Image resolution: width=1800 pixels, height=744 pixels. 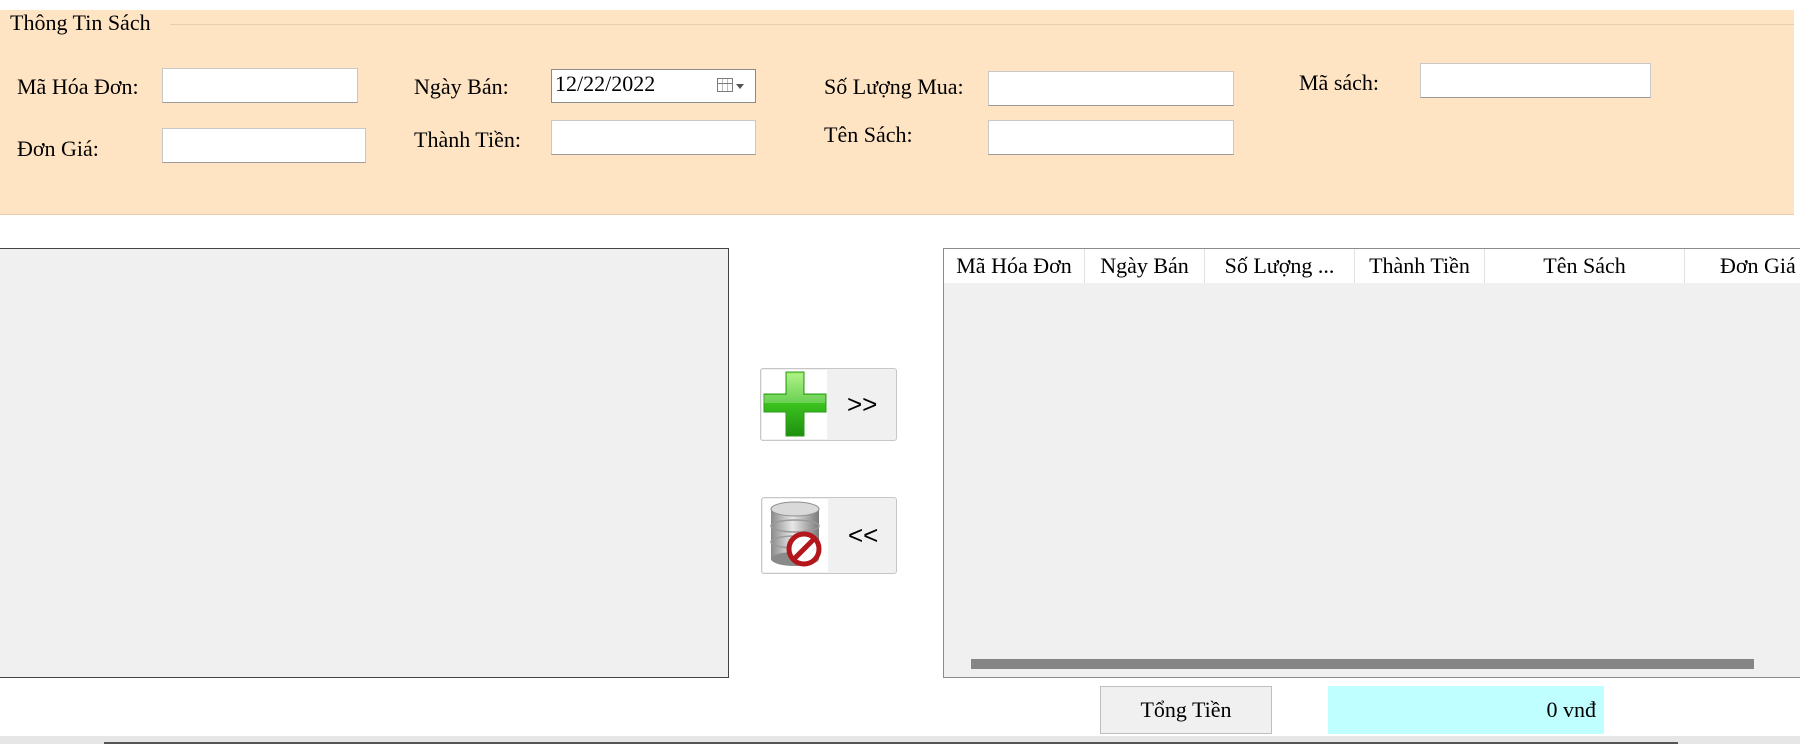 I want to click on book-id-label: Mã sách:, so click(x=1339, y=82).